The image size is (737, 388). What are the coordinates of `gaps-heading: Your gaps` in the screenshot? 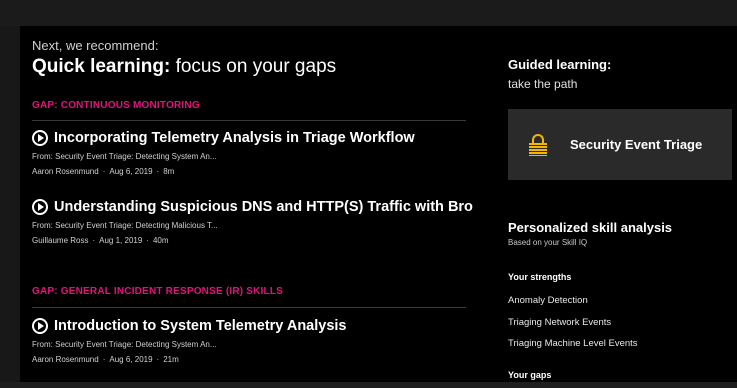 It's located at (530, 375).